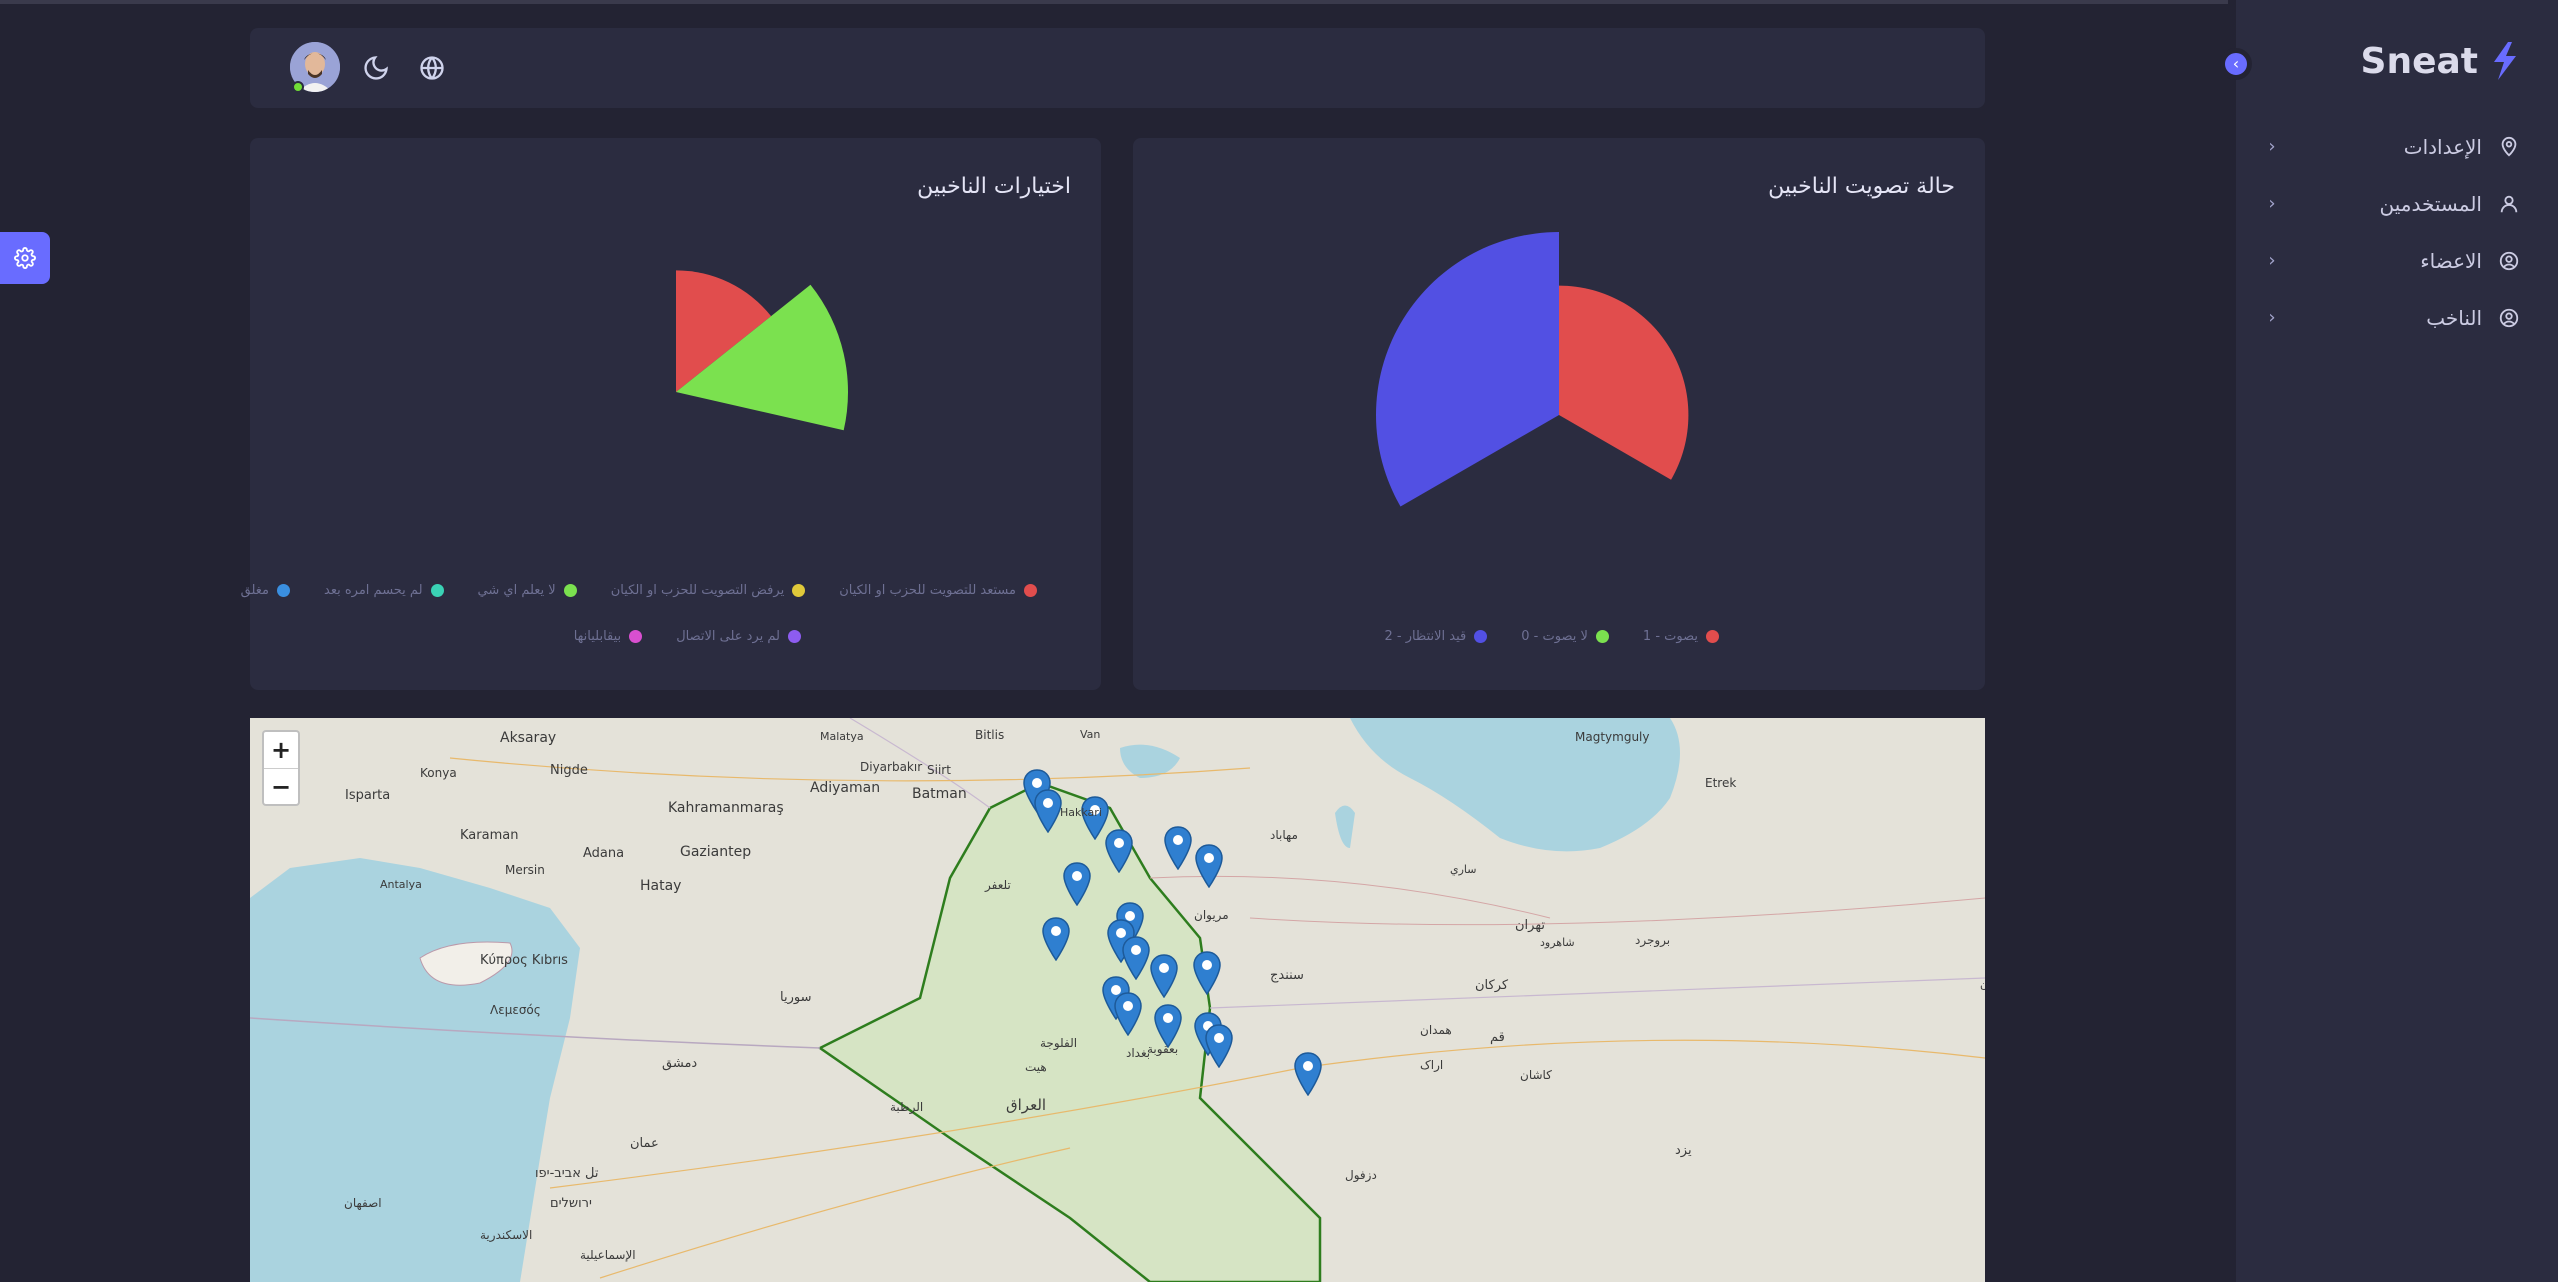 Image resolution: width=2558 pixels, height=1282 pixels. I want to click on sidebar-item-label: الاعضاء, so click(2451, 260).